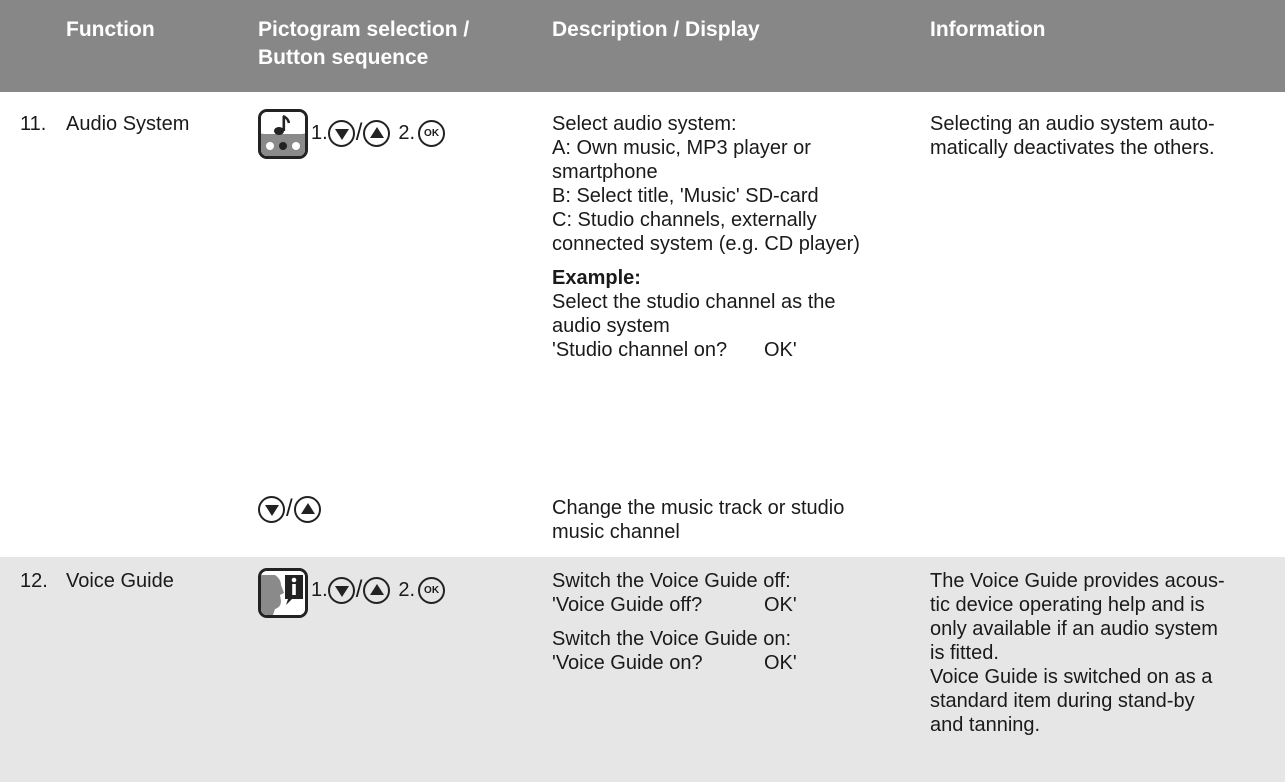 The width and height of the screenshot is (1285, 782). I want to click on info-line: is fitted., so click(964, 653).